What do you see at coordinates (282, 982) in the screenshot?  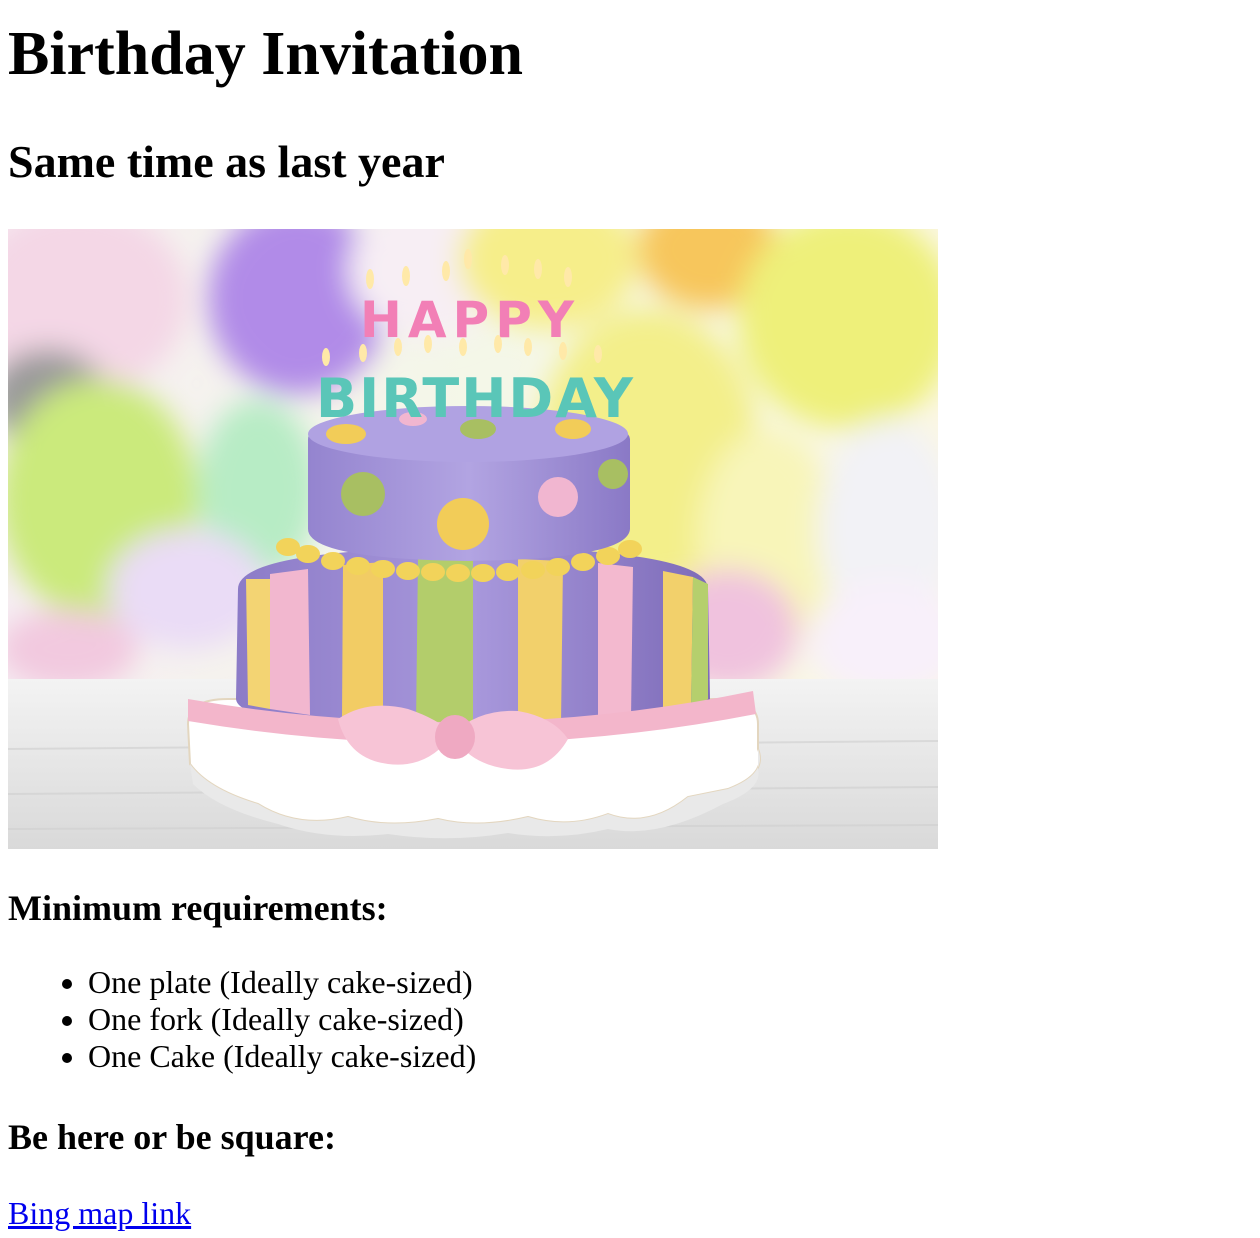 I see `list-item: One plate (Ideally cake-sized)` at bounding box center [282, 982].